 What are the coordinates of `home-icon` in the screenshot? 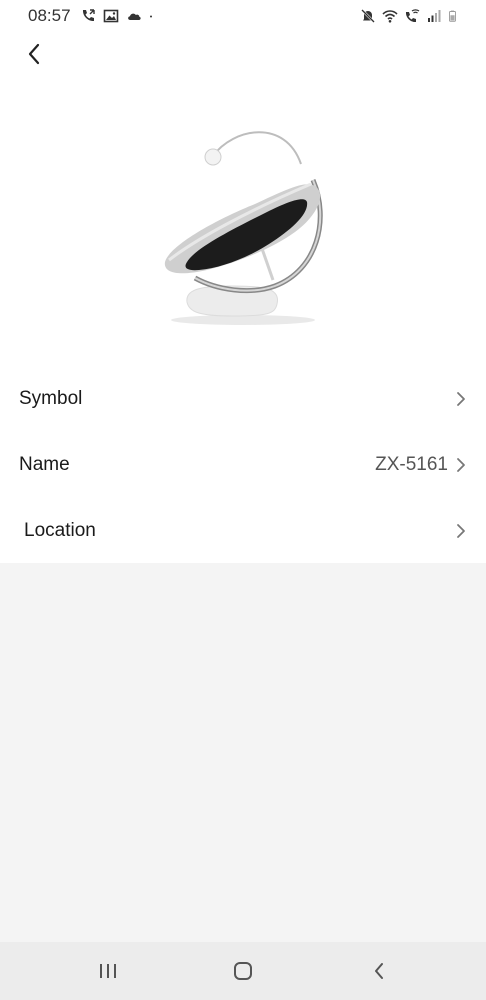 It's located at (243, 971).